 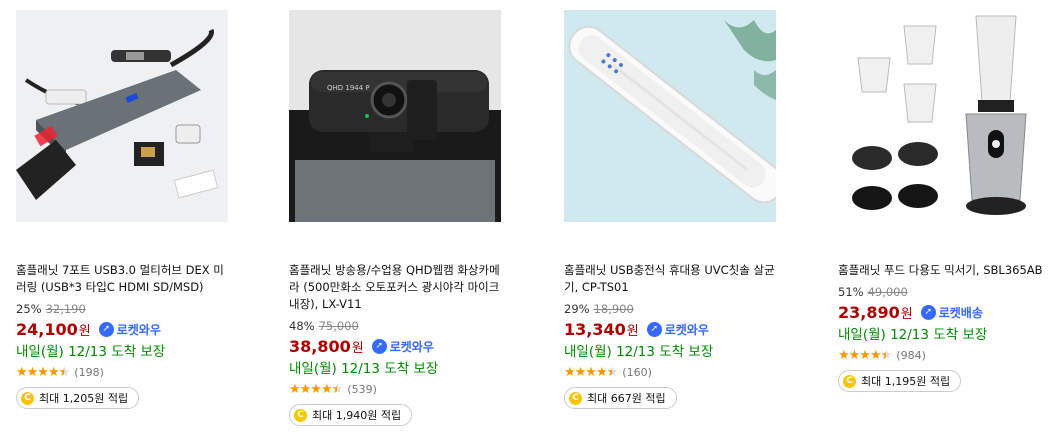 I want to click on product-title: 홈플래닛 USB충전식 휴대용 UVC칫솔 살균기, CP-TS01, so click(x=670, y=279).